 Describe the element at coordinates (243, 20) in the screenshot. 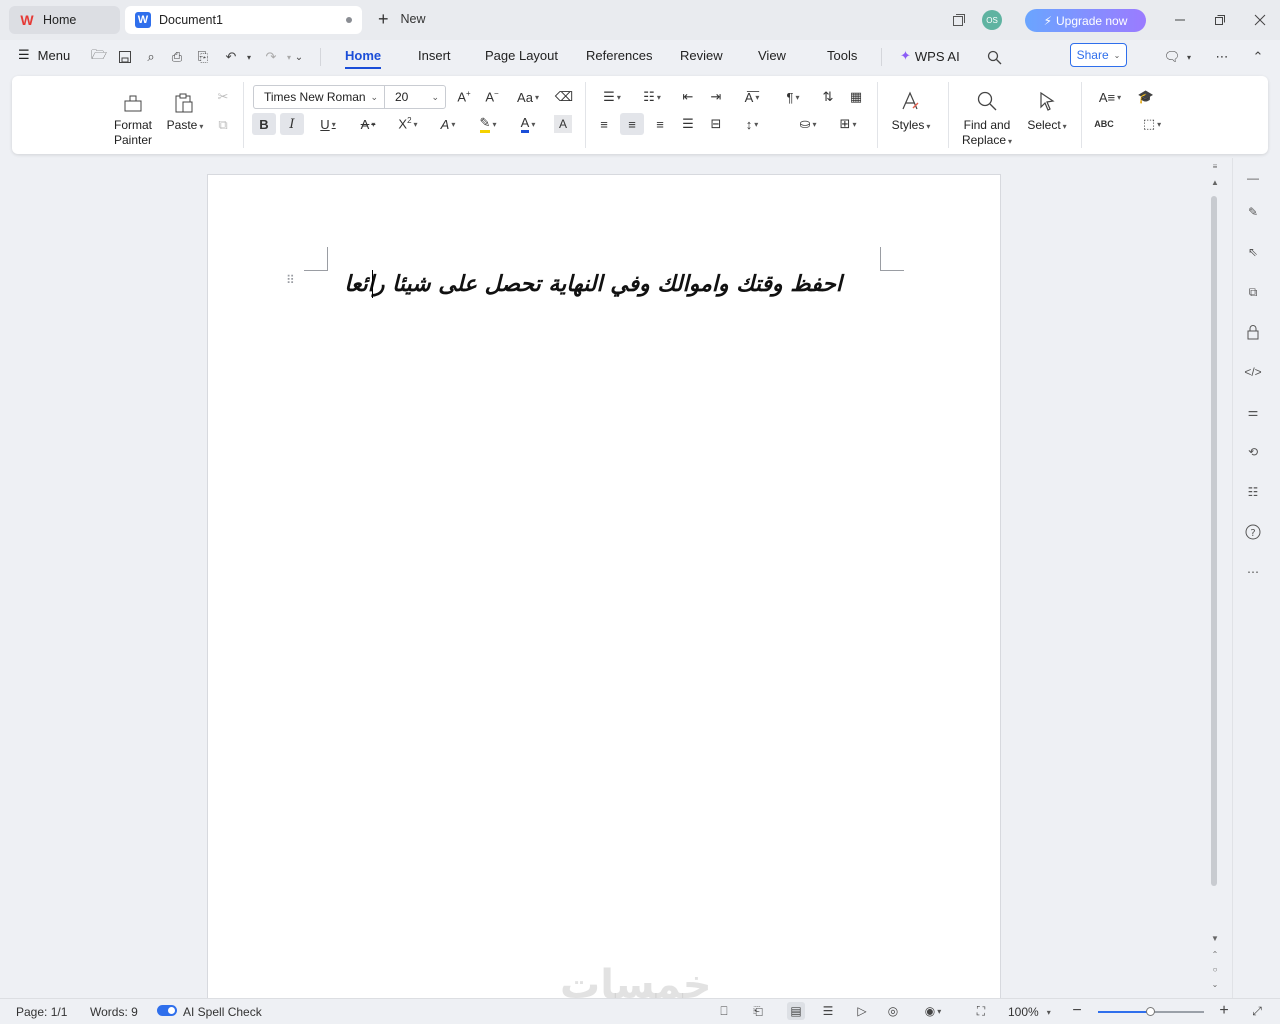

I see `tab-document: W Document1` at that location.